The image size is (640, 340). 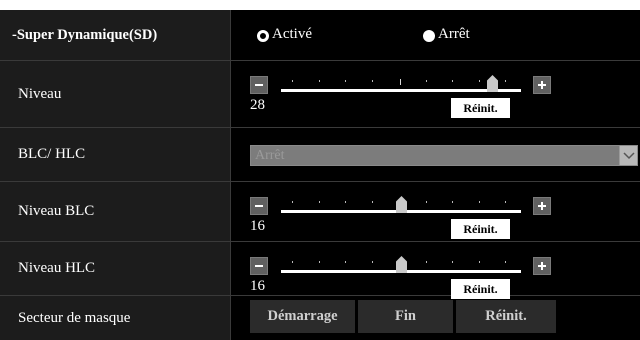 What do you see at coordinates (115, 154) in the screenshot?
I see `label-cell: BLC/ HLC` at bounding box center [115, 154].